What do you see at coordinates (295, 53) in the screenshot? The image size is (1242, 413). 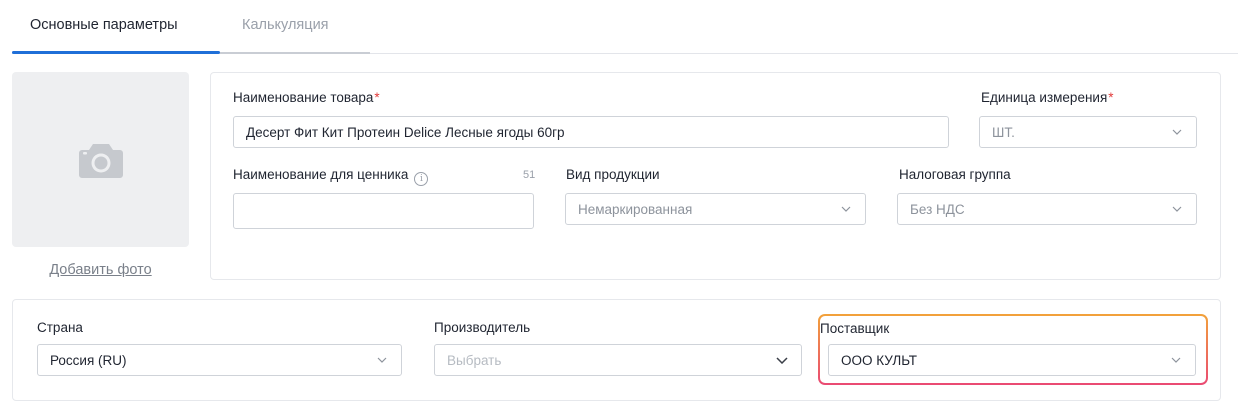 I see `tab-indicator-track` at bounding box center [295, 53].